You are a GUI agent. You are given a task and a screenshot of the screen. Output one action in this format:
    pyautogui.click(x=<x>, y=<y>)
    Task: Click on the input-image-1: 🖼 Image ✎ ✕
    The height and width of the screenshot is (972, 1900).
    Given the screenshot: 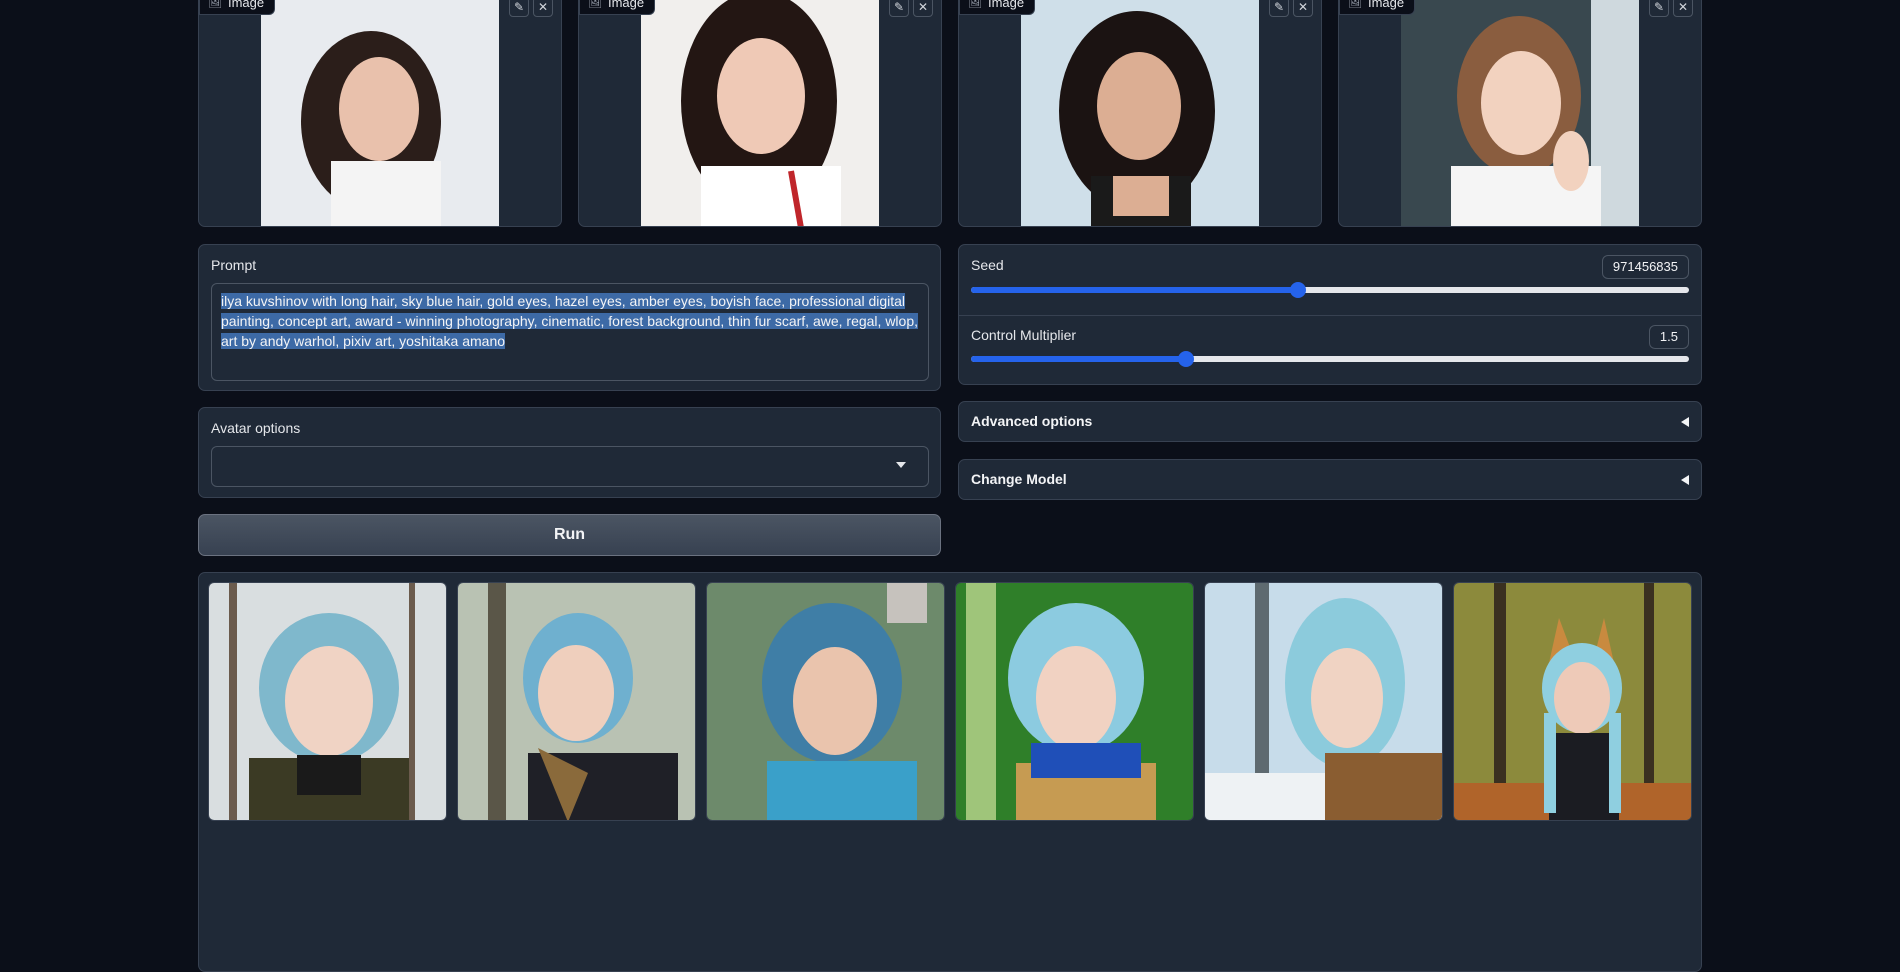 What is the action you would take?
    pyautogui.click(x=380, y=113)
    